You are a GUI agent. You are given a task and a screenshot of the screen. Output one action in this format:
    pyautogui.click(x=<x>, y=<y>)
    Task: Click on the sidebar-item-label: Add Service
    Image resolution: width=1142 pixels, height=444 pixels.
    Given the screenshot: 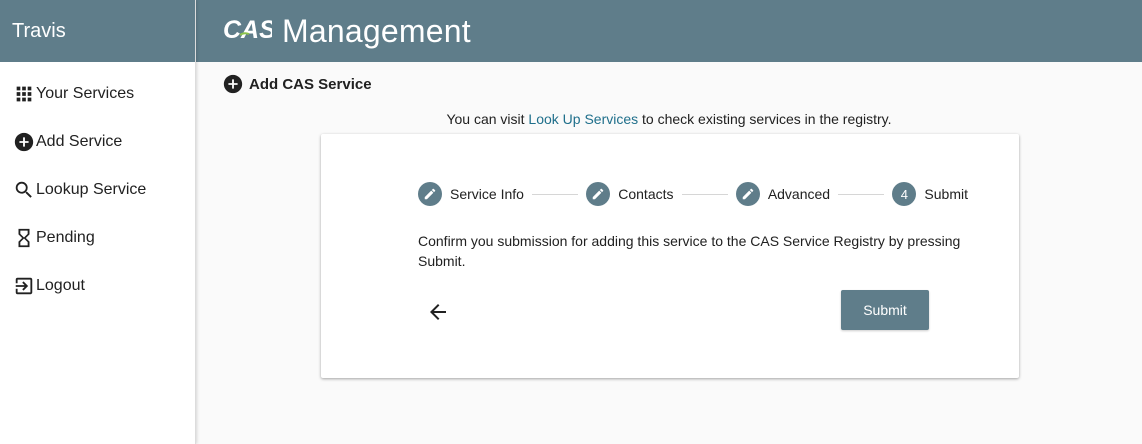 What is the action you would take?
    pyautogui.click(x=79, y=141)
    